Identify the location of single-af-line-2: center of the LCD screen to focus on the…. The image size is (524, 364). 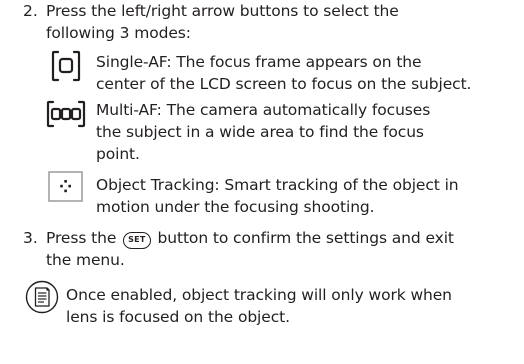
(284, 84).